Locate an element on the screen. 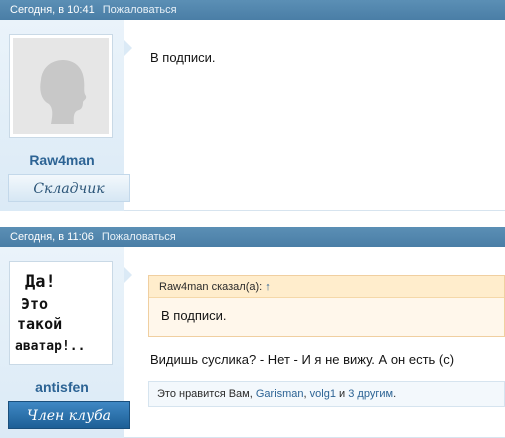  username: antisfen is located at coordinates (62, 387).